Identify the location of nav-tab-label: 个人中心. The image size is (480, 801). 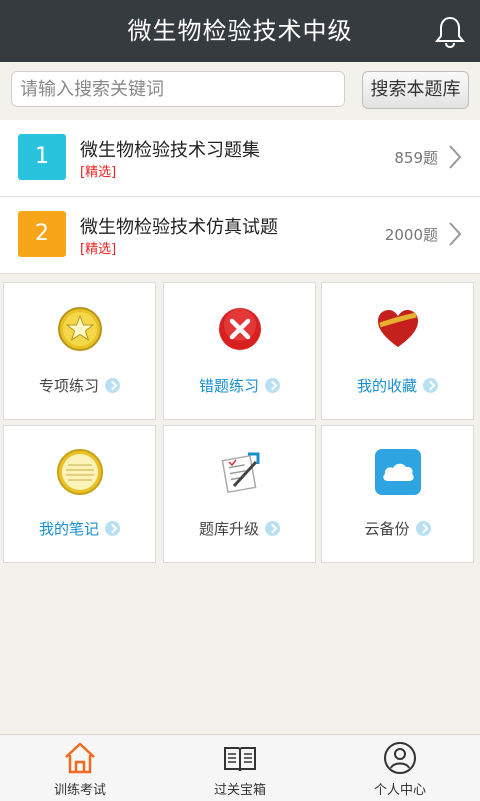
(399, 790).